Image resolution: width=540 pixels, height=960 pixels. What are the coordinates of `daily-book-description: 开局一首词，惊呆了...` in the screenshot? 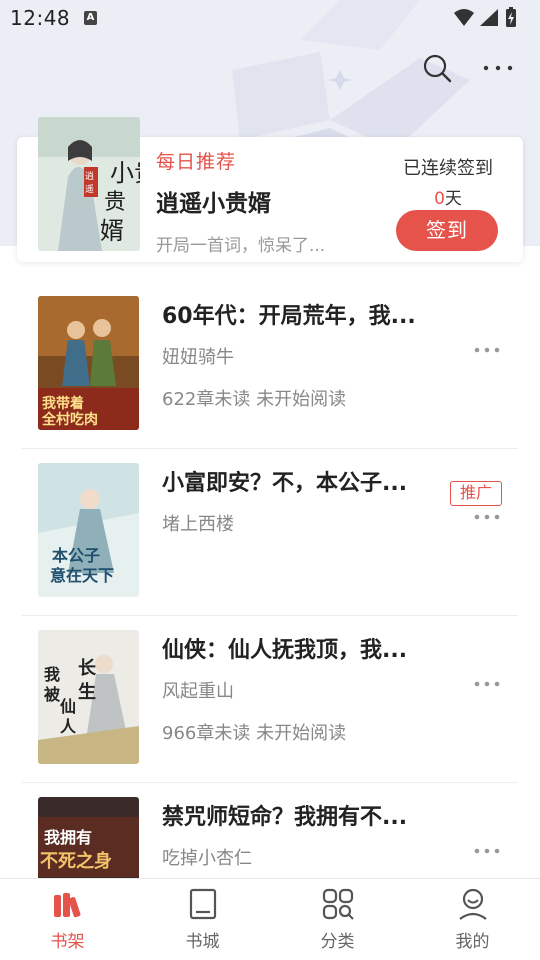 It's located at (241, 246).